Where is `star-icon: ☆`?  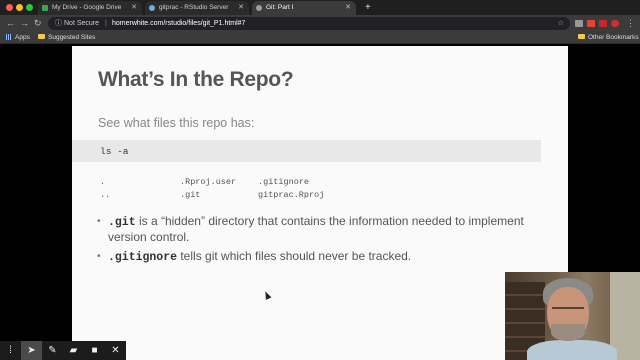 star-icon: ☆ is located at coordinates (561, 23).